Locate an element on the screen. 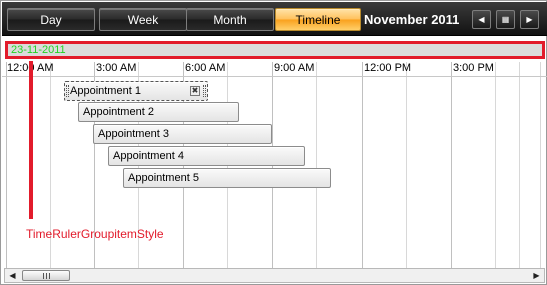 The image size is (547, 285). period-label: November 2011 is located at coordinates (412, 19).